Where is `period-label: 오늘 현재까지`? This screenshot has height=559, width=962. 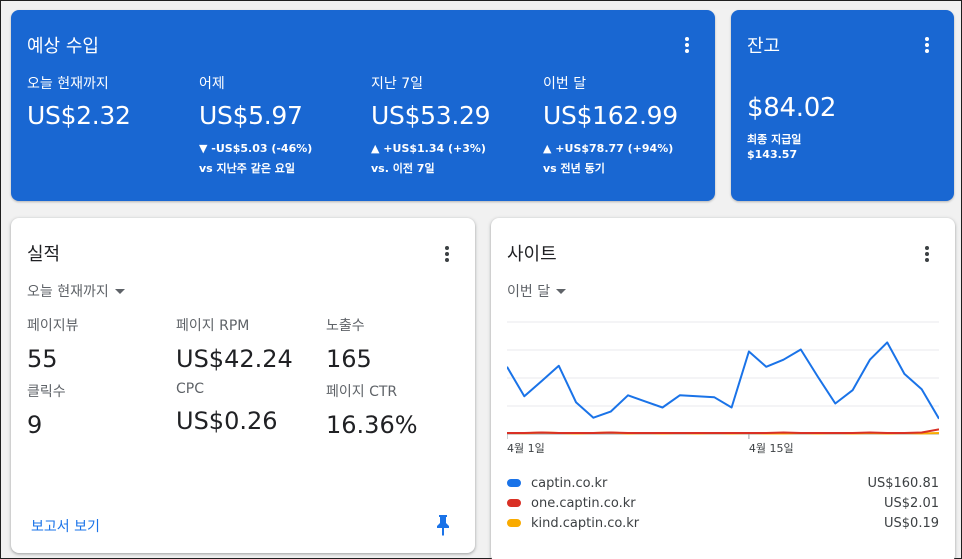
period-label: 오늘 현재까지 is located at coordinates (68, 292).